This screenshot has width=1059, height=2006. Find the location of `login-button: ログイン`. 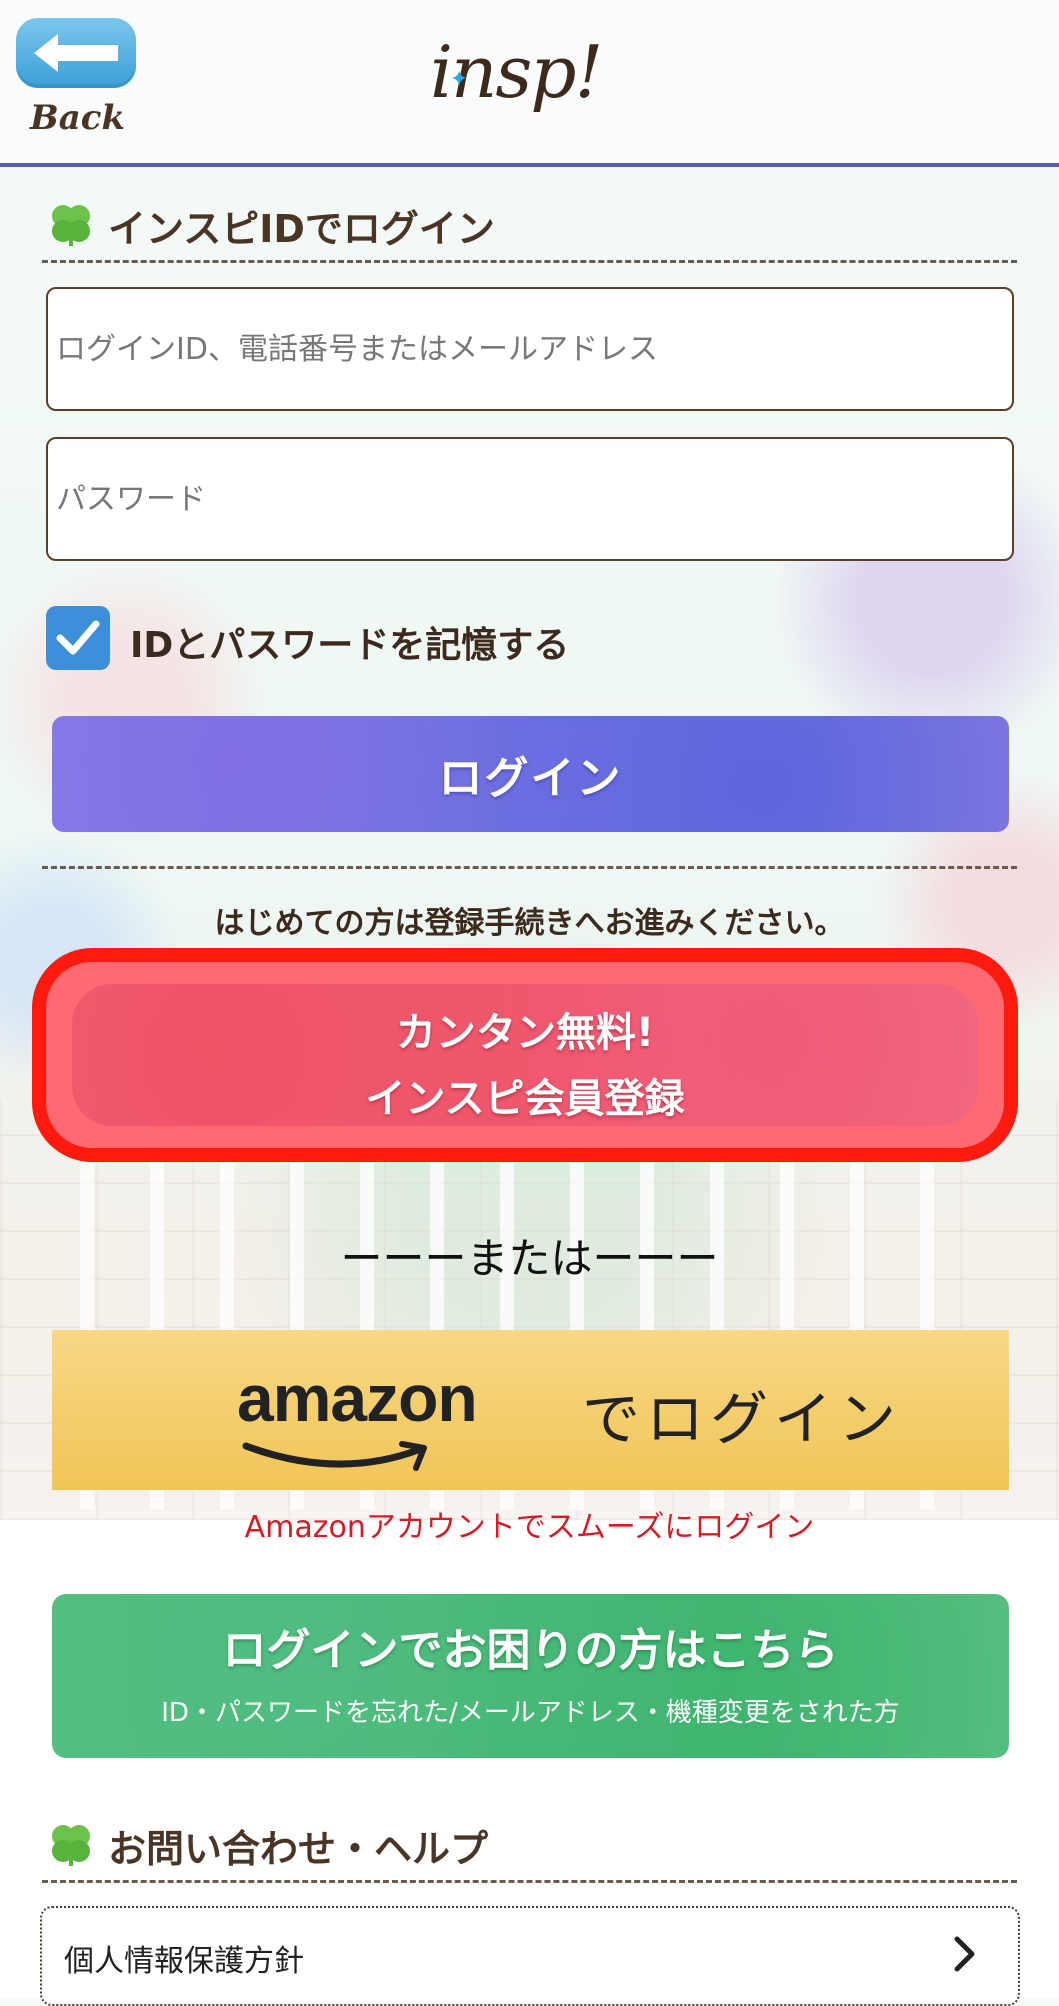

login-button: ログイン is located at coordinates (530, 774).